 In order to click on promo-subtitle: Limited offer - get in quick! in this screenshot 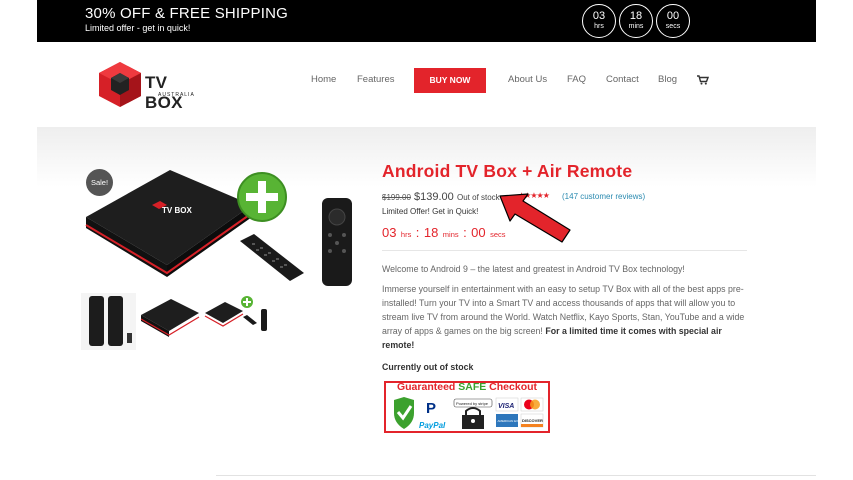, I will do `click(138, 28)`.